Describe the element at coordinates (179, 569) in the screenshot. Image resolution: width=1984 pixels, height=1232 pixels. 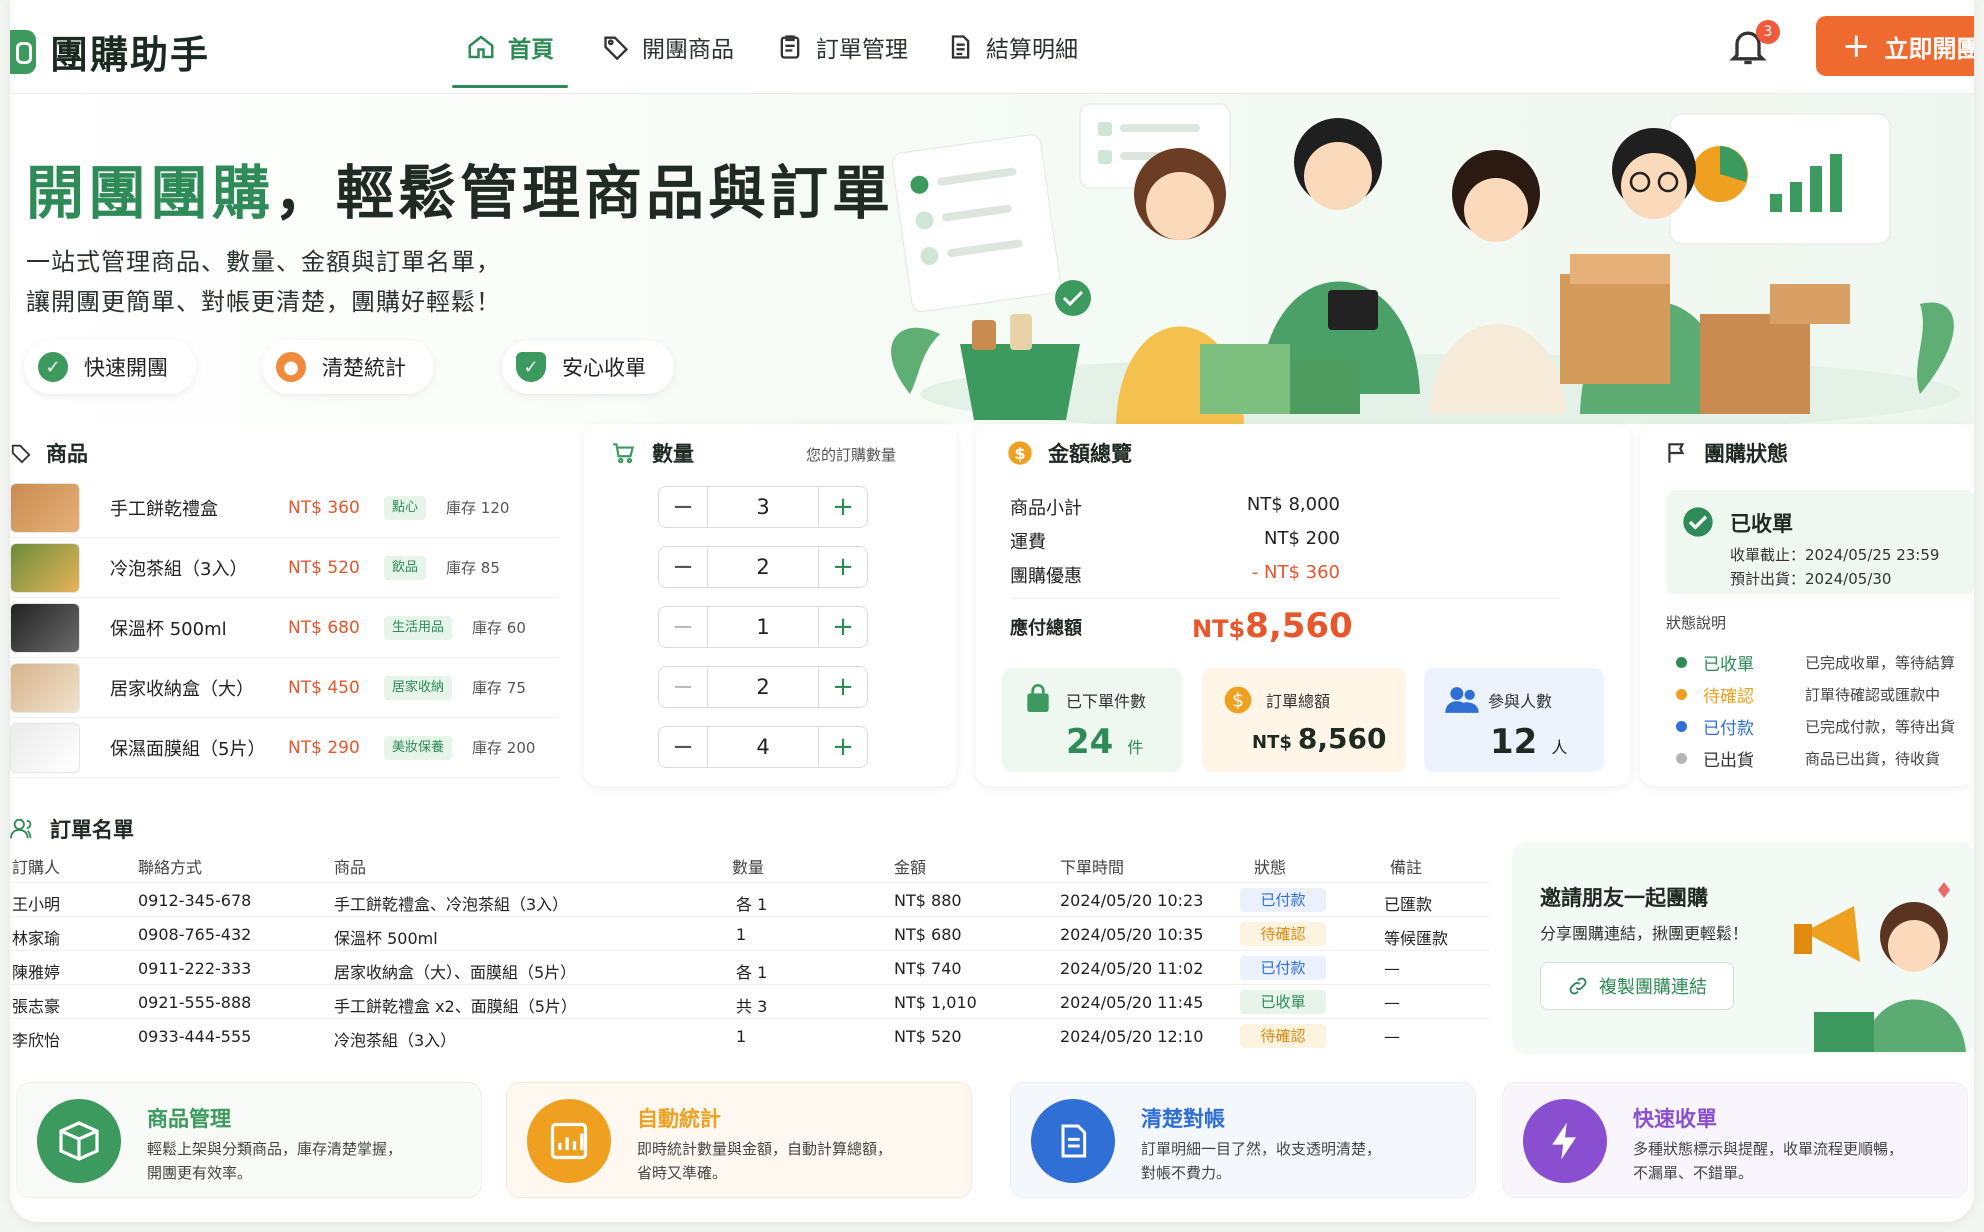
I see `product-name: 冷泡茶組（3入）` at that location.